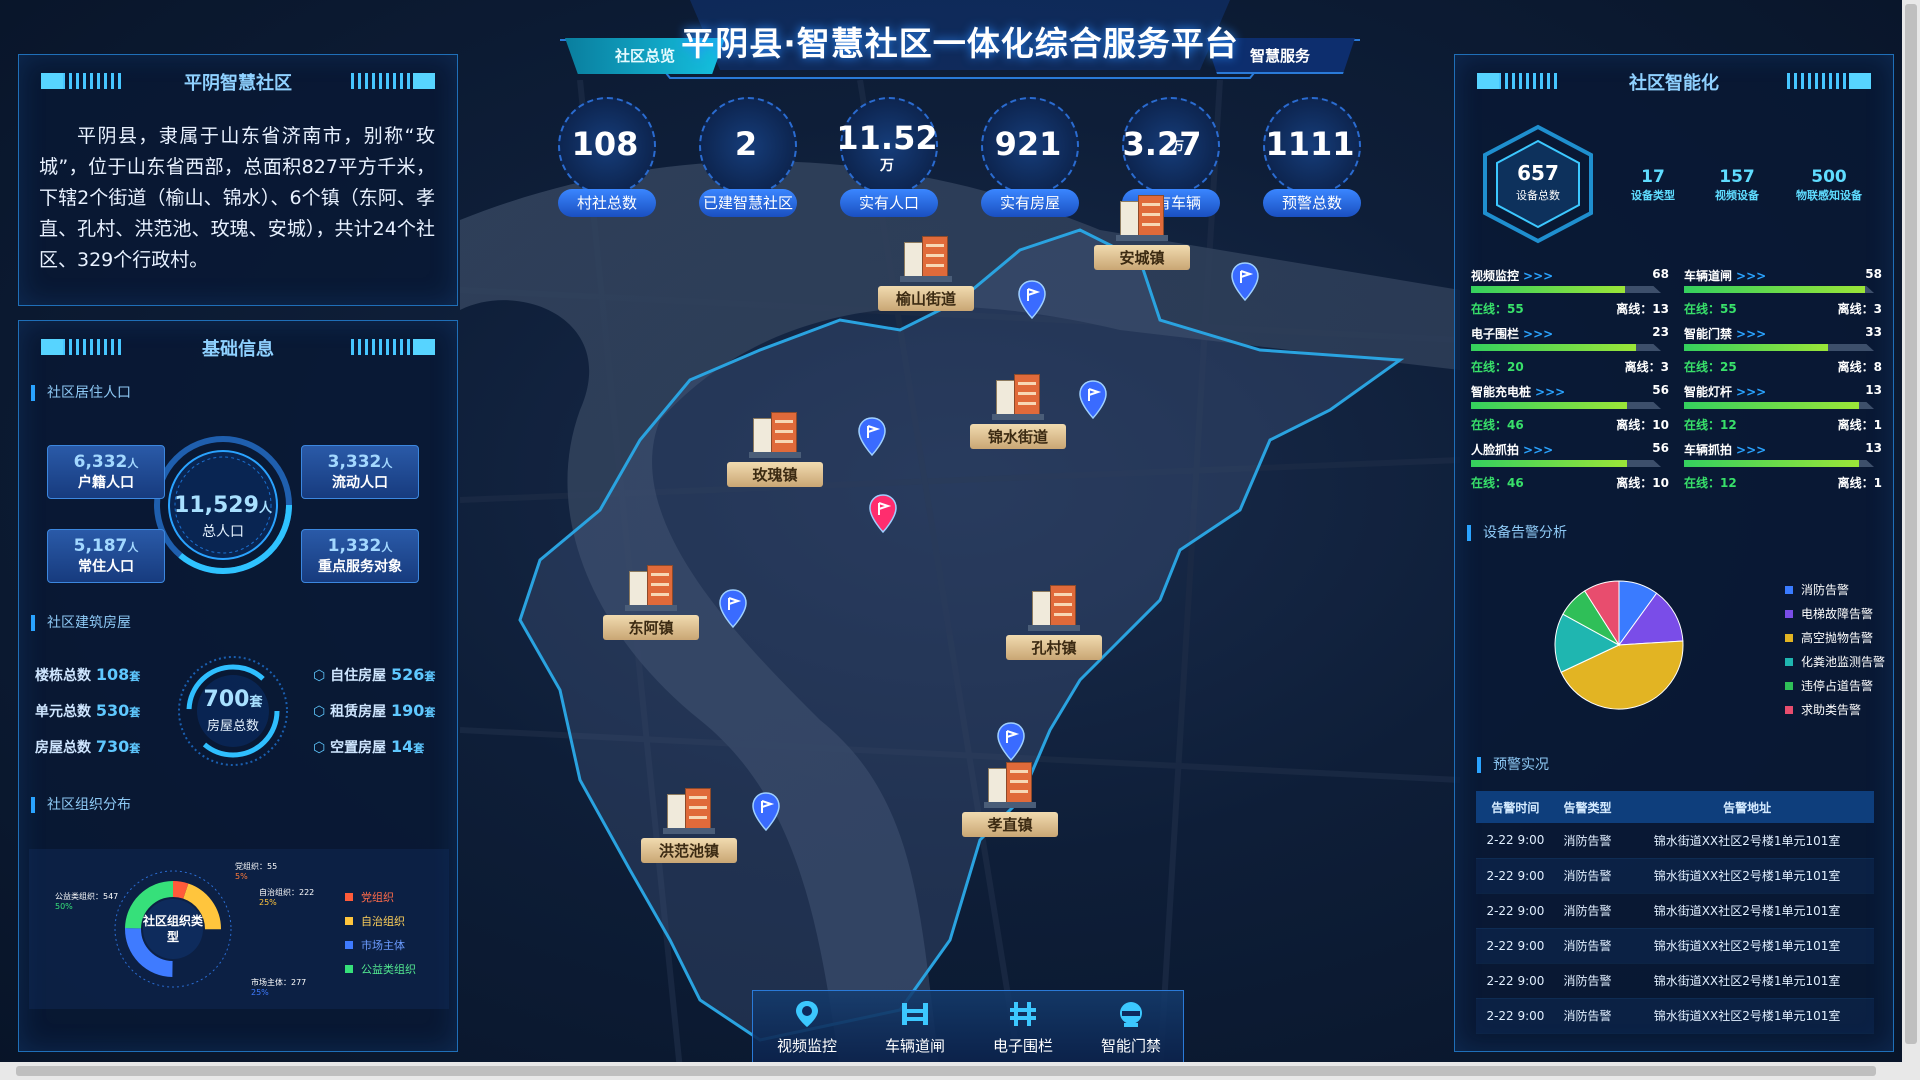 This screenshot has width=1920, height=1080. What do you see at coordinates (106, 567) in the screenshot?
I see `population-card-label: 常住人口` at bounding box center [106, 567].